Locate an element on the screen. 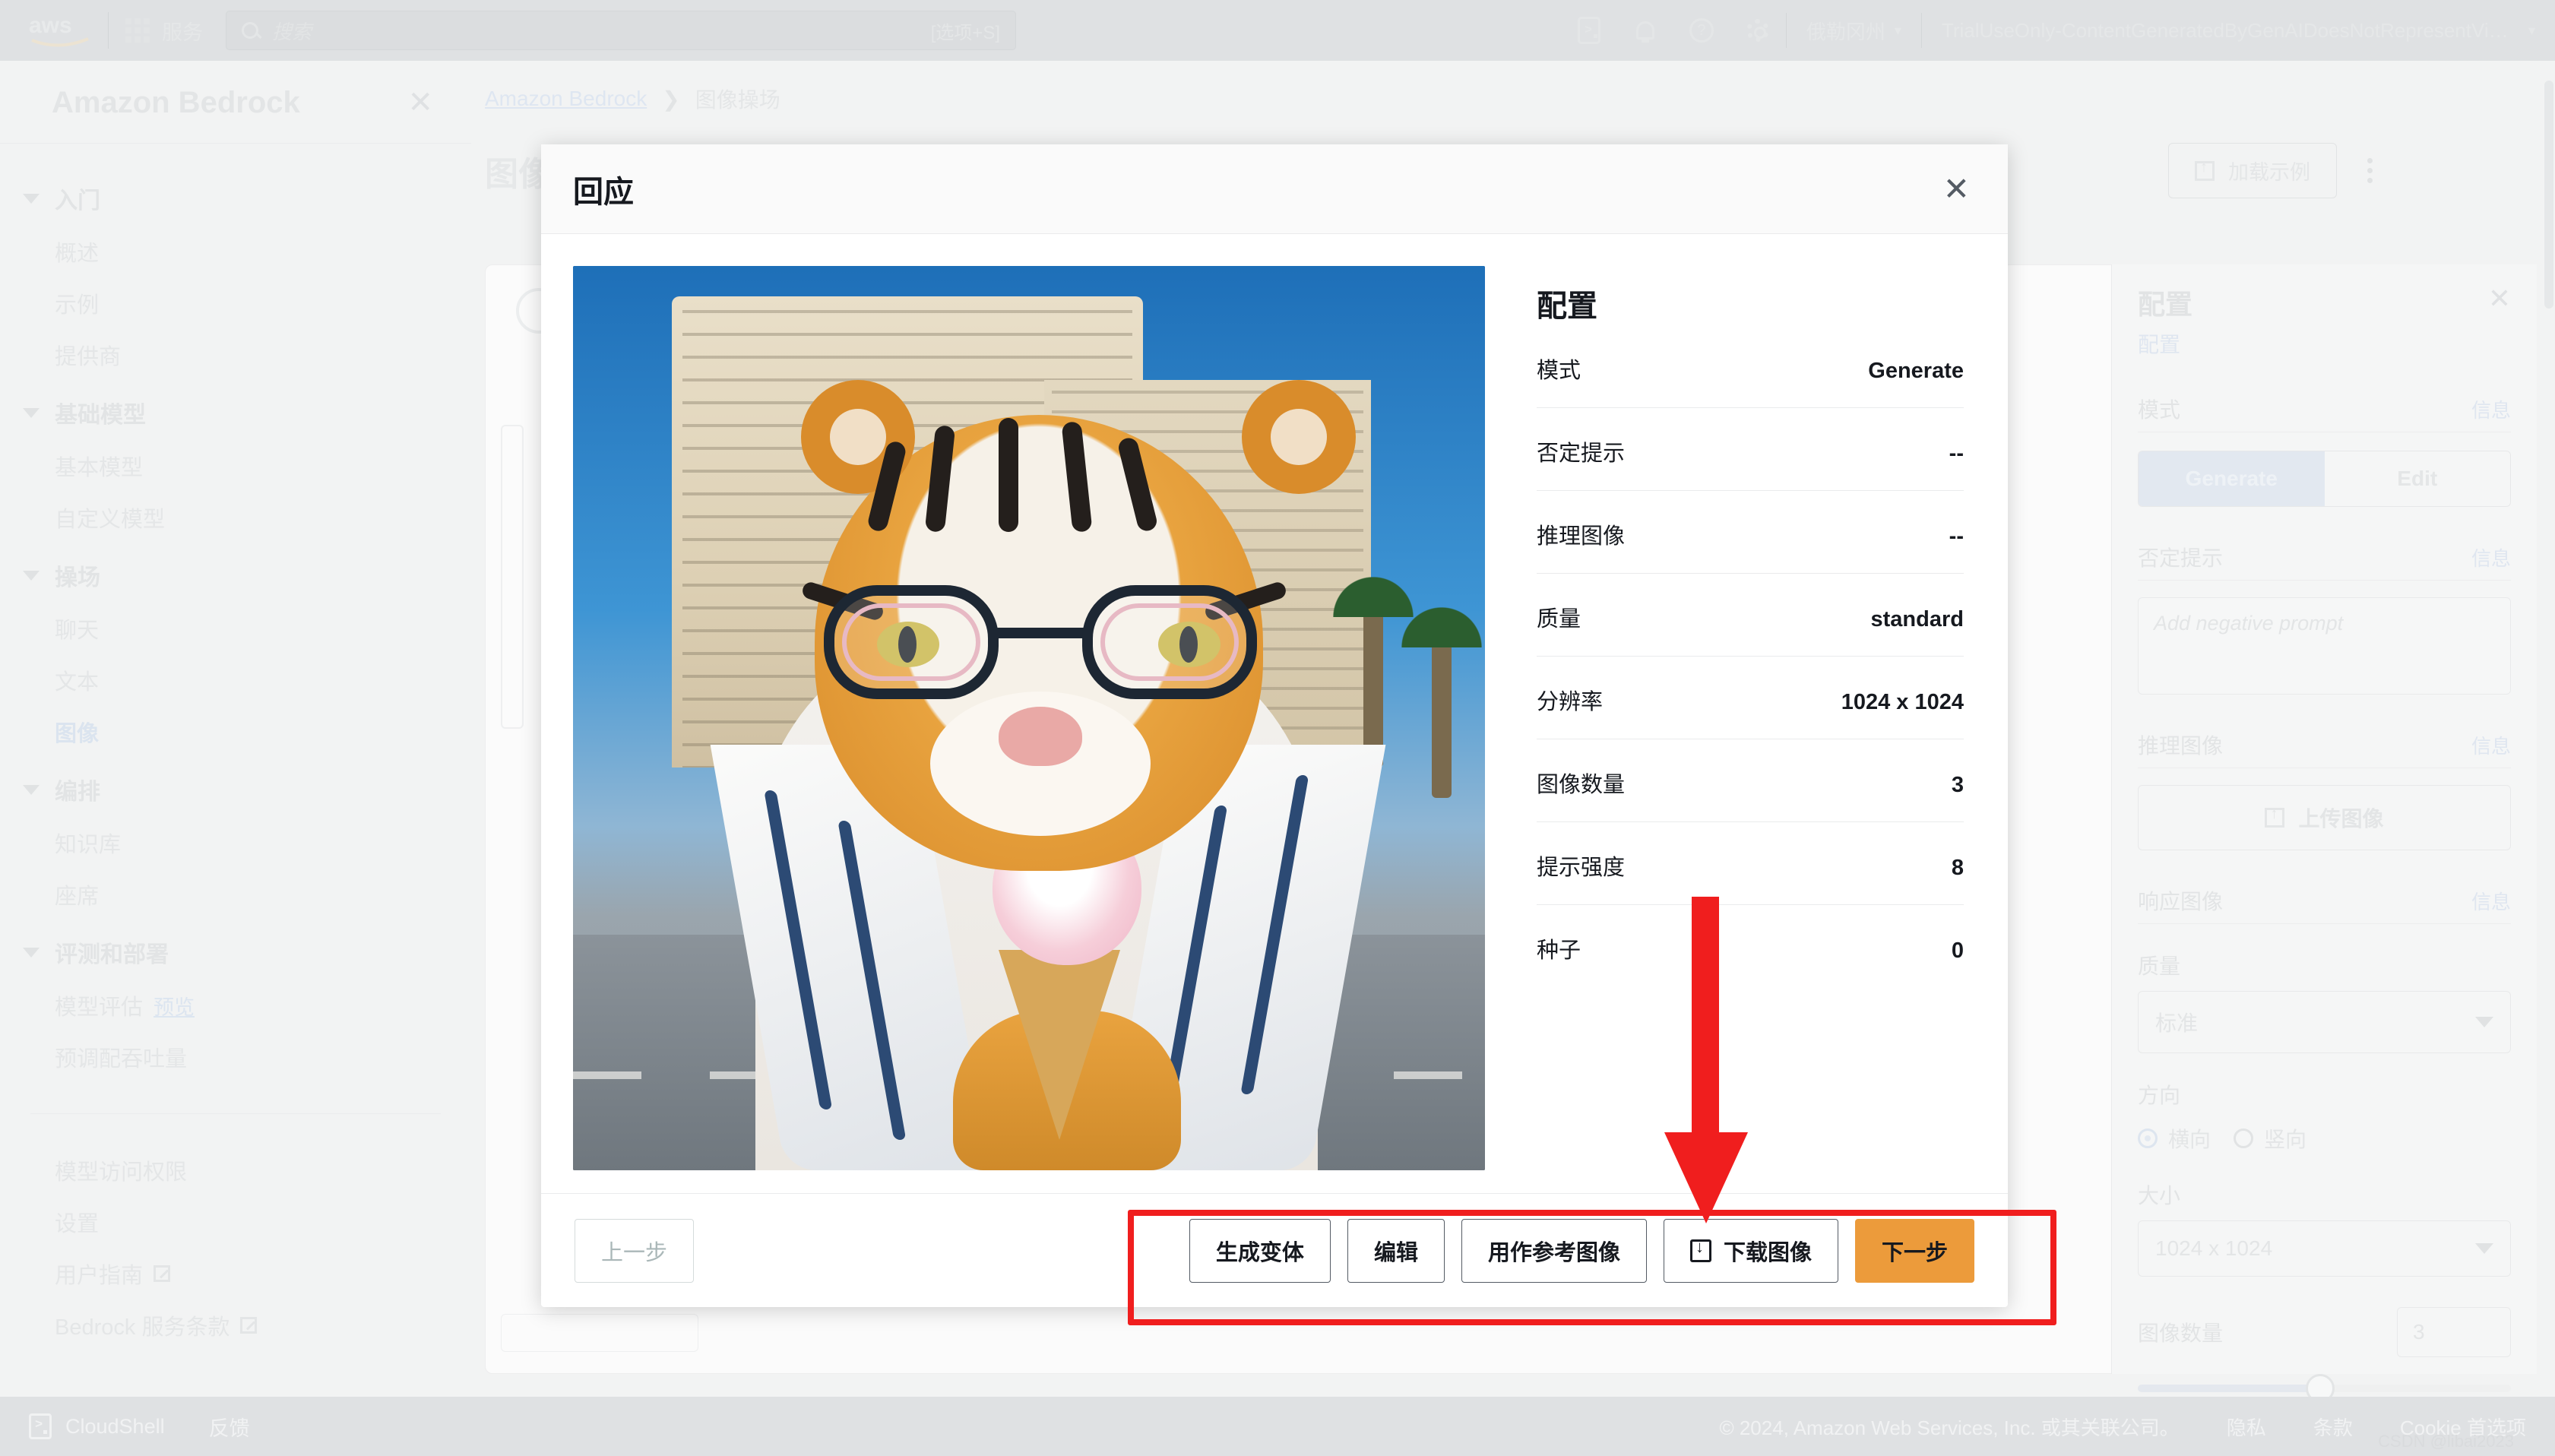  settings-button is located at coordinates (1758, 30).